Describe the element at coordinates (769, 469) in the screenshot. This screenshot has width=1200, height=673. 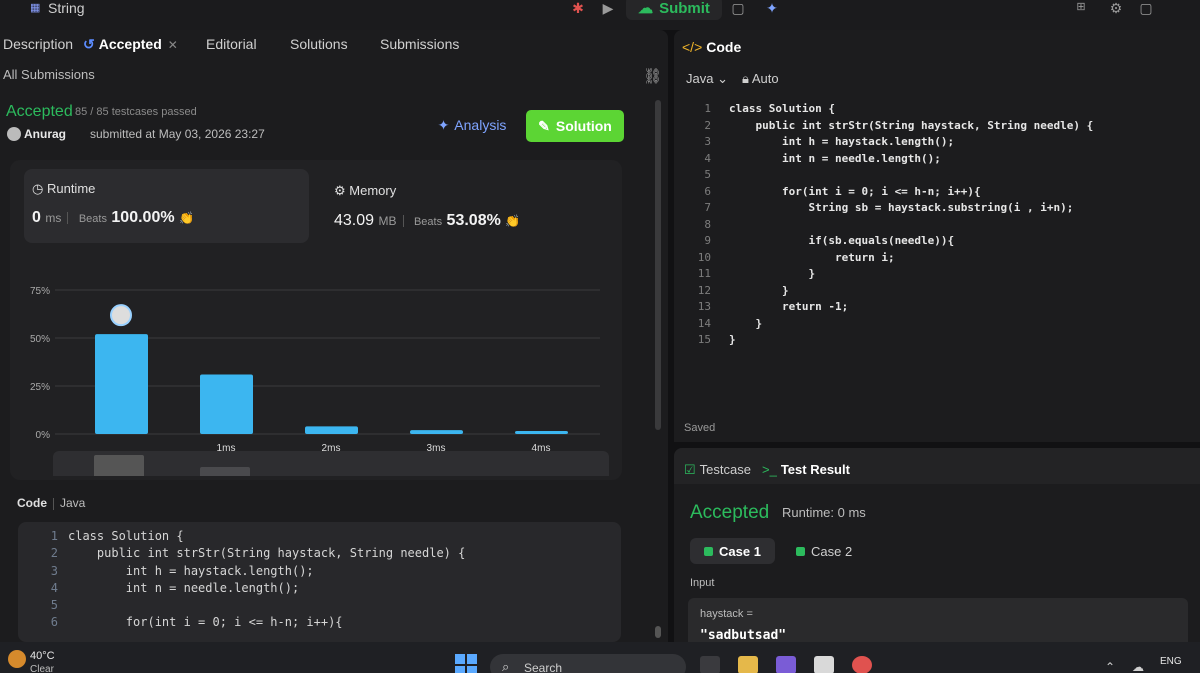
I see `terminal-icon: >_` at that location.